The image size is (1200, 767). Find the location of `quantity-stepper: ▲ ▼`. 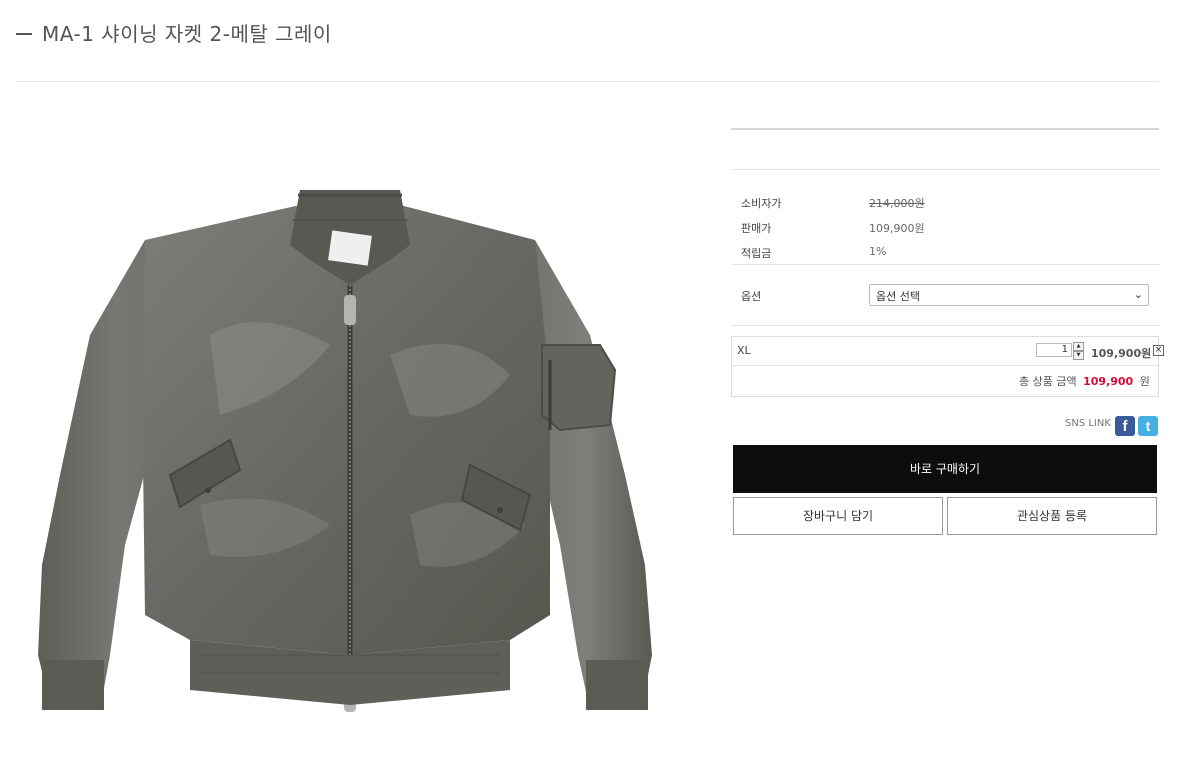

quantity-stepper: ▲ ▼ is located at coordinates (1078, 351).